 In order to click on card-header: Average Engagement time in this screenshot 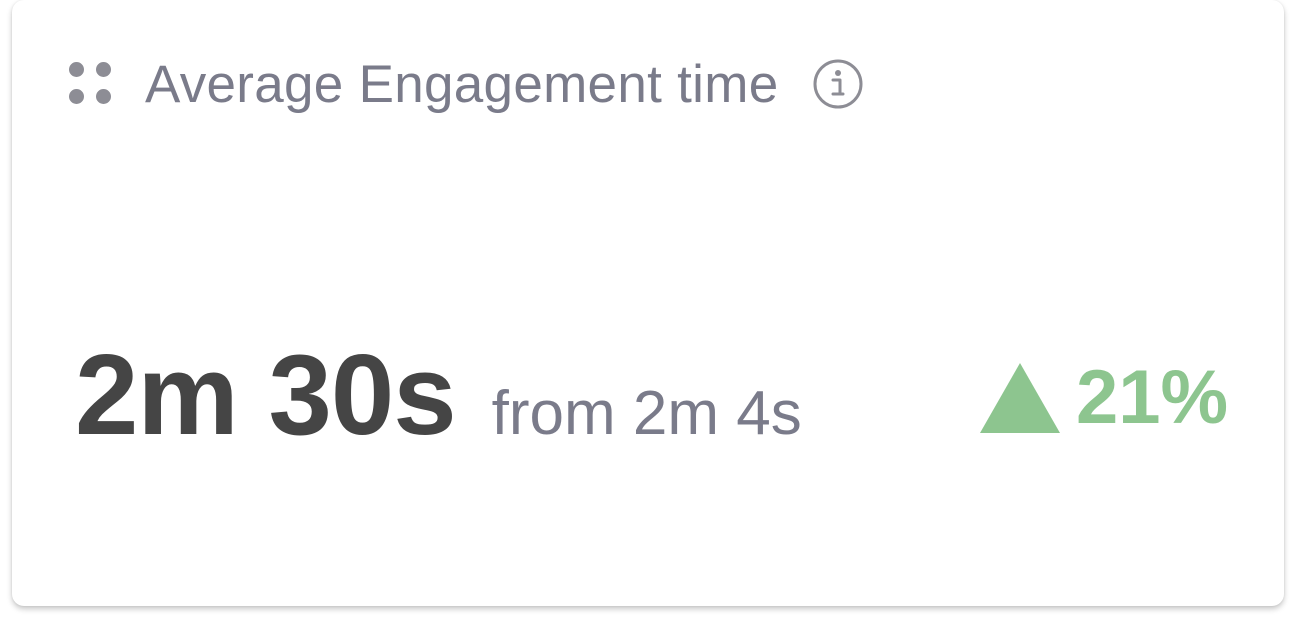, I will do `click(466, 84)`.